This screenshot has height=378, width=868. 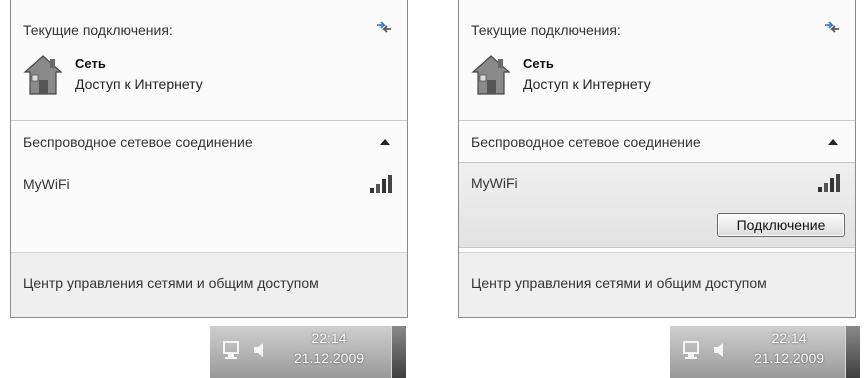 What do you see at coordinates (657, 205) in the screenshot?
I see `wifi-network-item-selected: MyWiFi Подключение` at bounding box center [657, 205].